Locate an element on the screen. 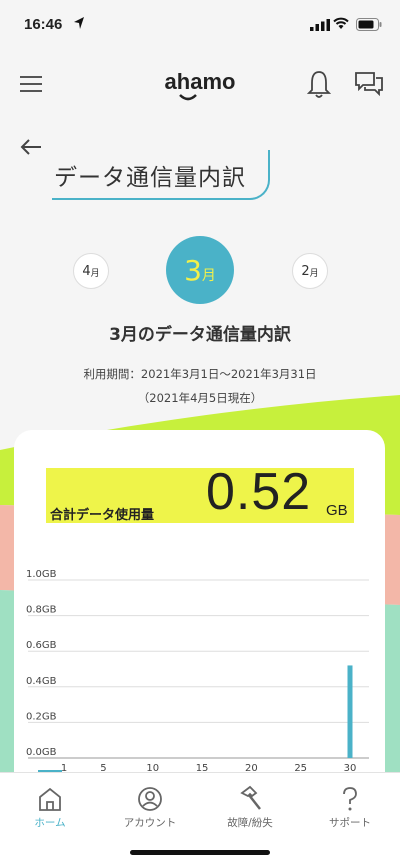  tab-repair: 故障/紛失 is located at coordinates (250, 808).